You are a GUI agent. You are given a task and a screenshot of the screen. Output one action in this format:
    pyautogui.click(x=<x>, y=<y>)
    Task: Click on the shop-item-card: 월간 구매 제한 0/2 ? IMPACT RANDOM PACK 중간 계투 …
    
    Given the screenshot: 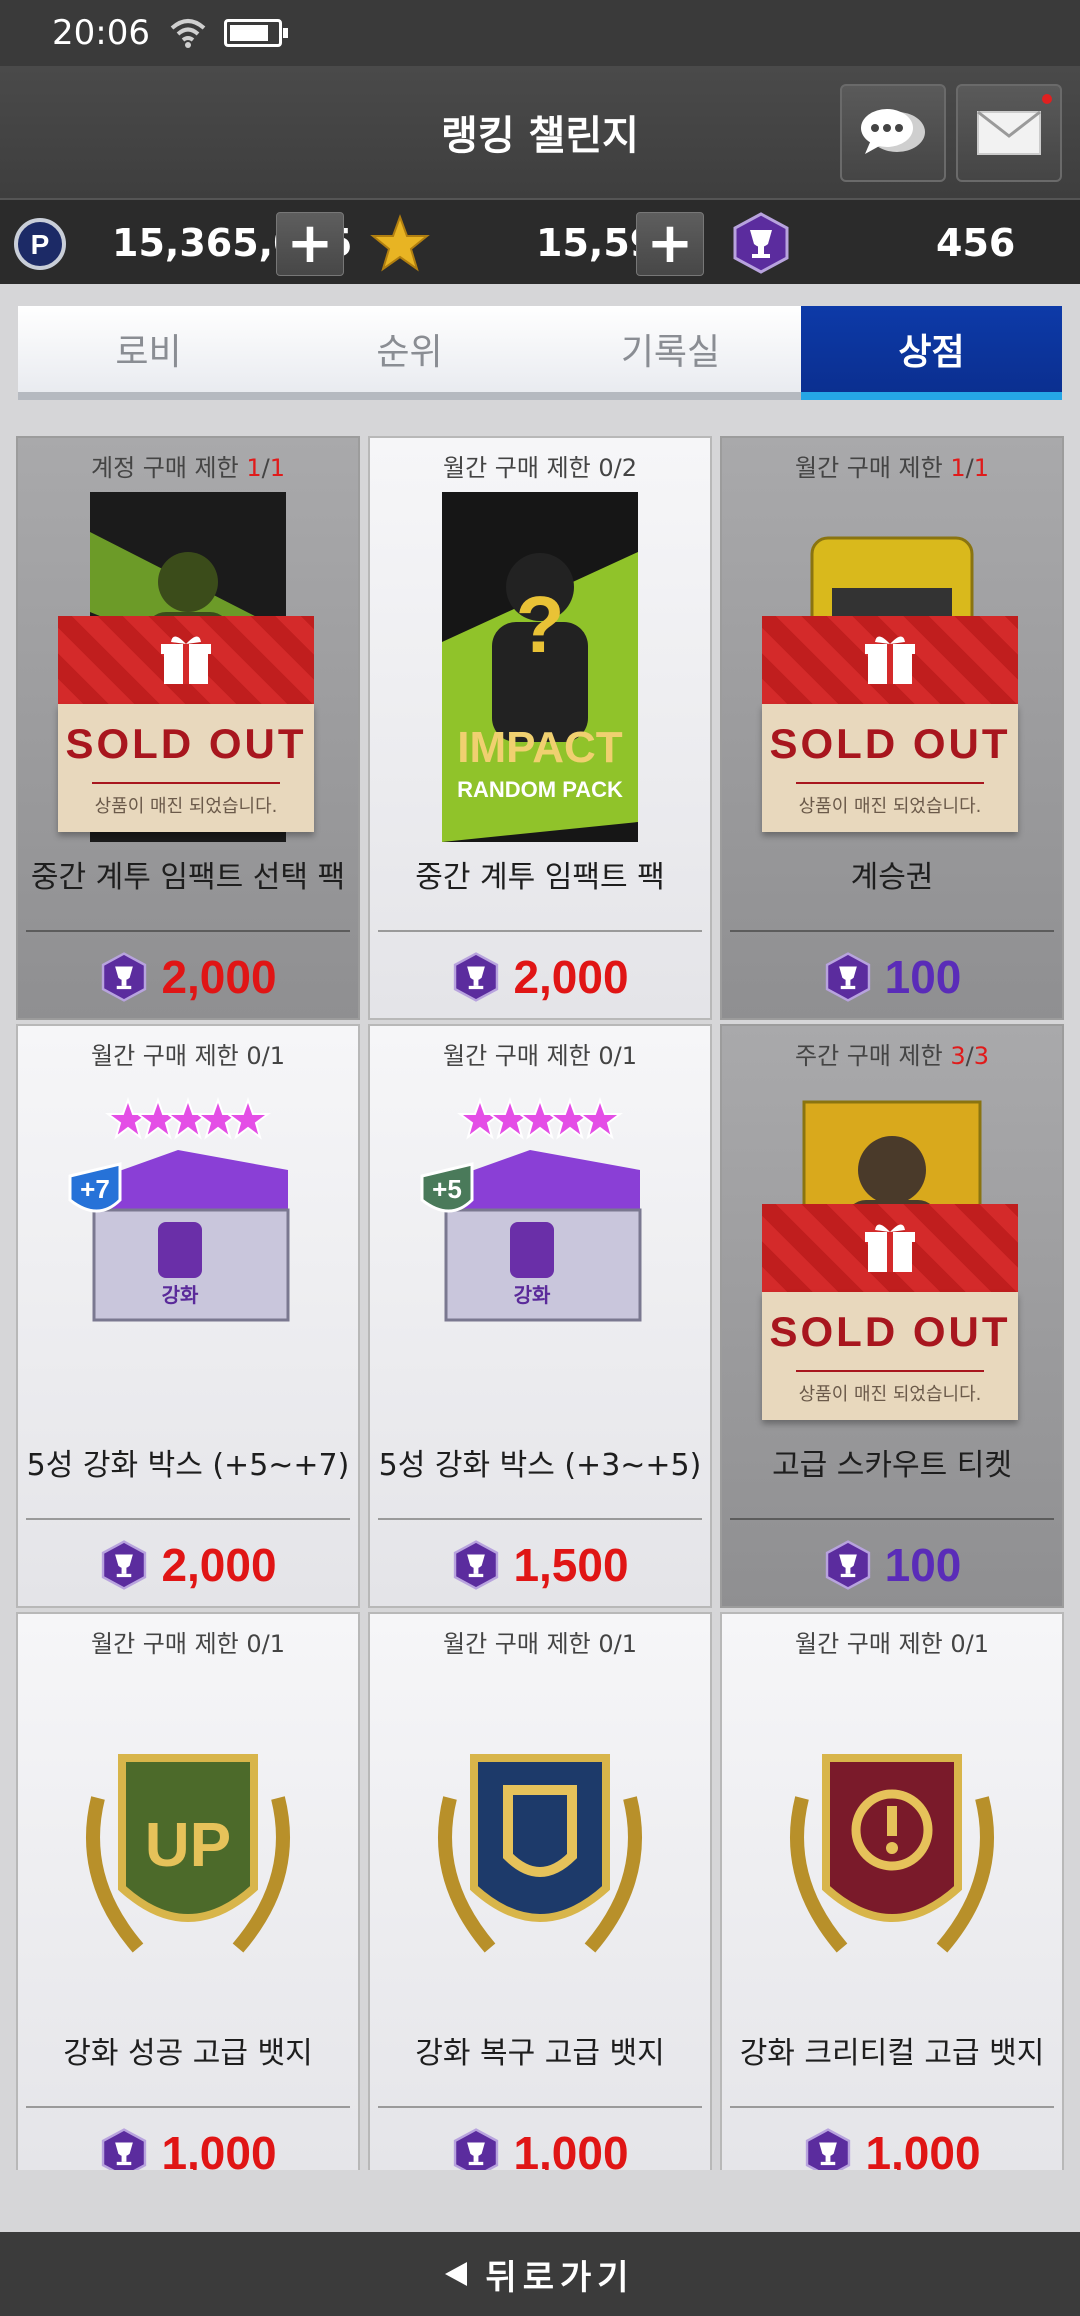 What is the action you would take?
    pyautogui.click(x=540, y=728)
    